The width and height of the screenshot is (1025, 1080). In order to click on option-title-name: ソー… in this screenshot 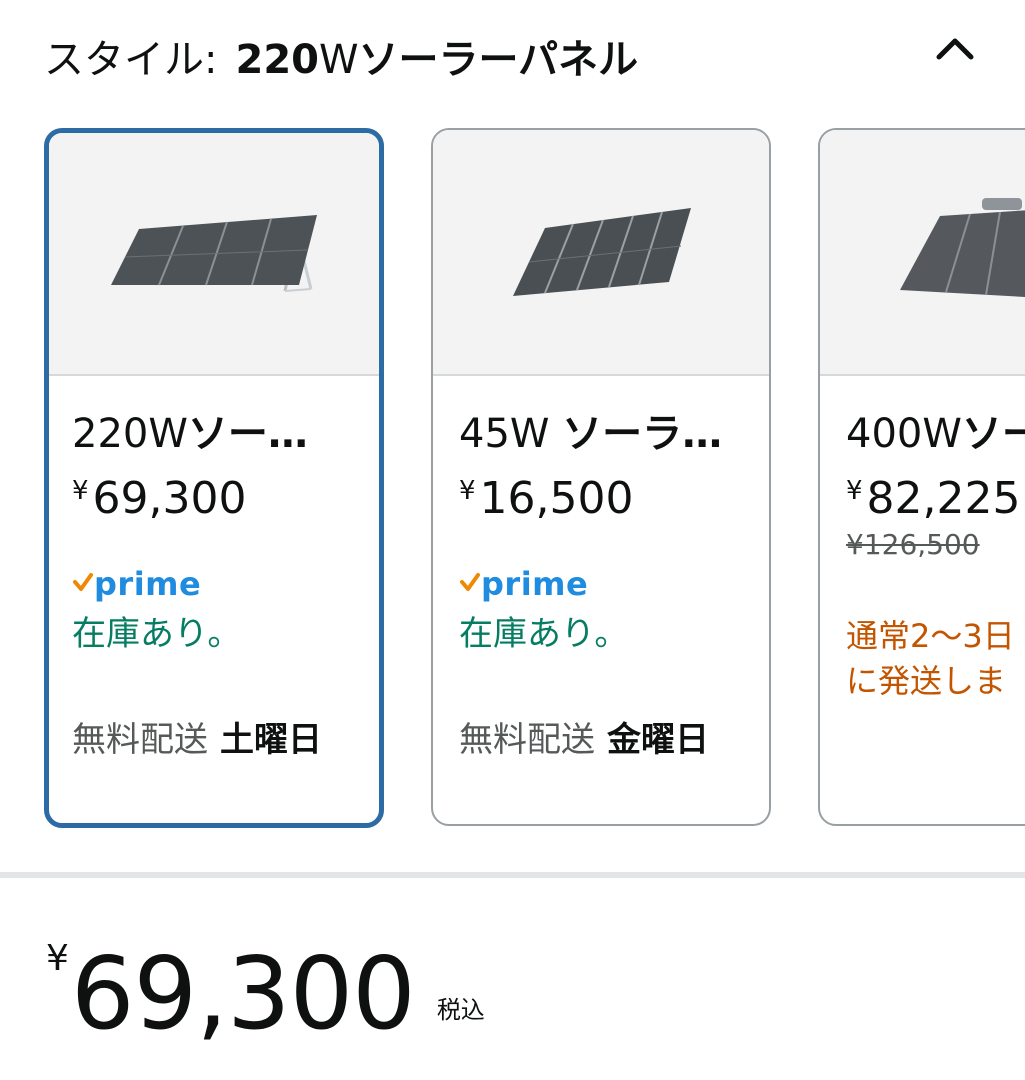, I will do `click(247, 434)`.